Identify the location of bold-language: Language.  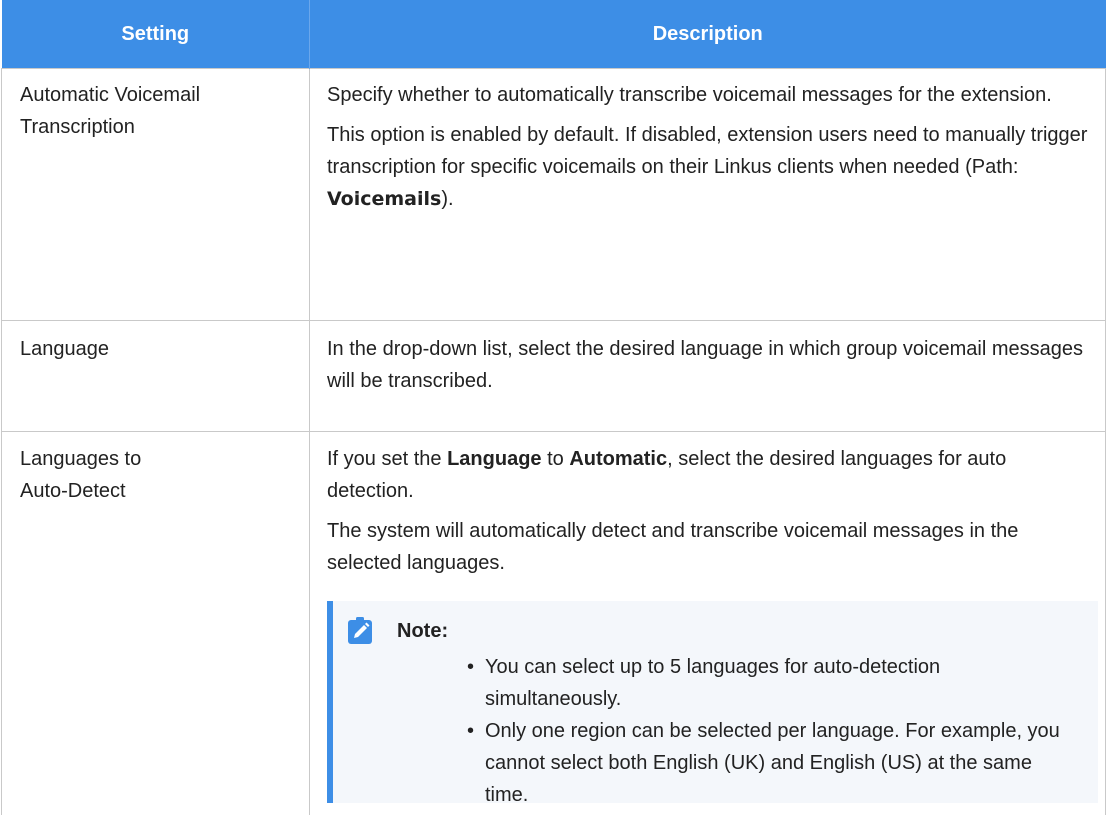
(494, 459).